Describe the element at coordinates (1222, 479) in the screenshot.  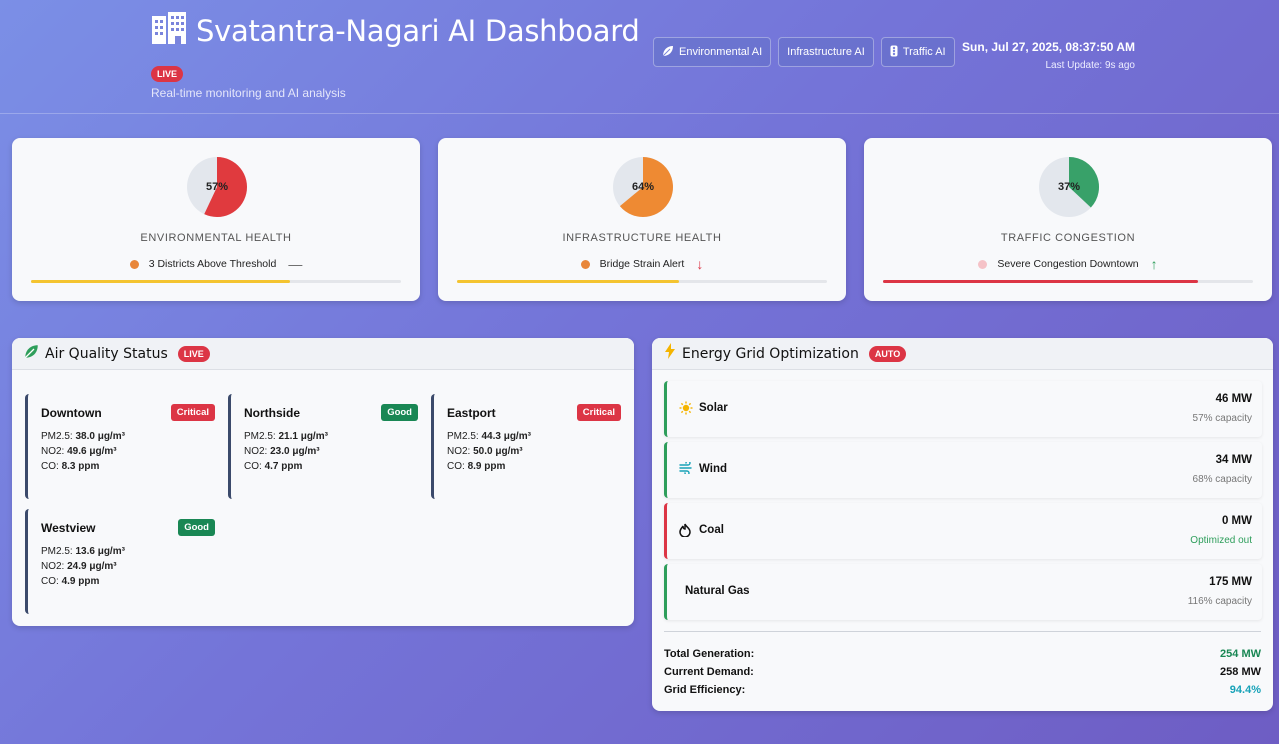
I see `source-capacity: 68% capacity` at that location.